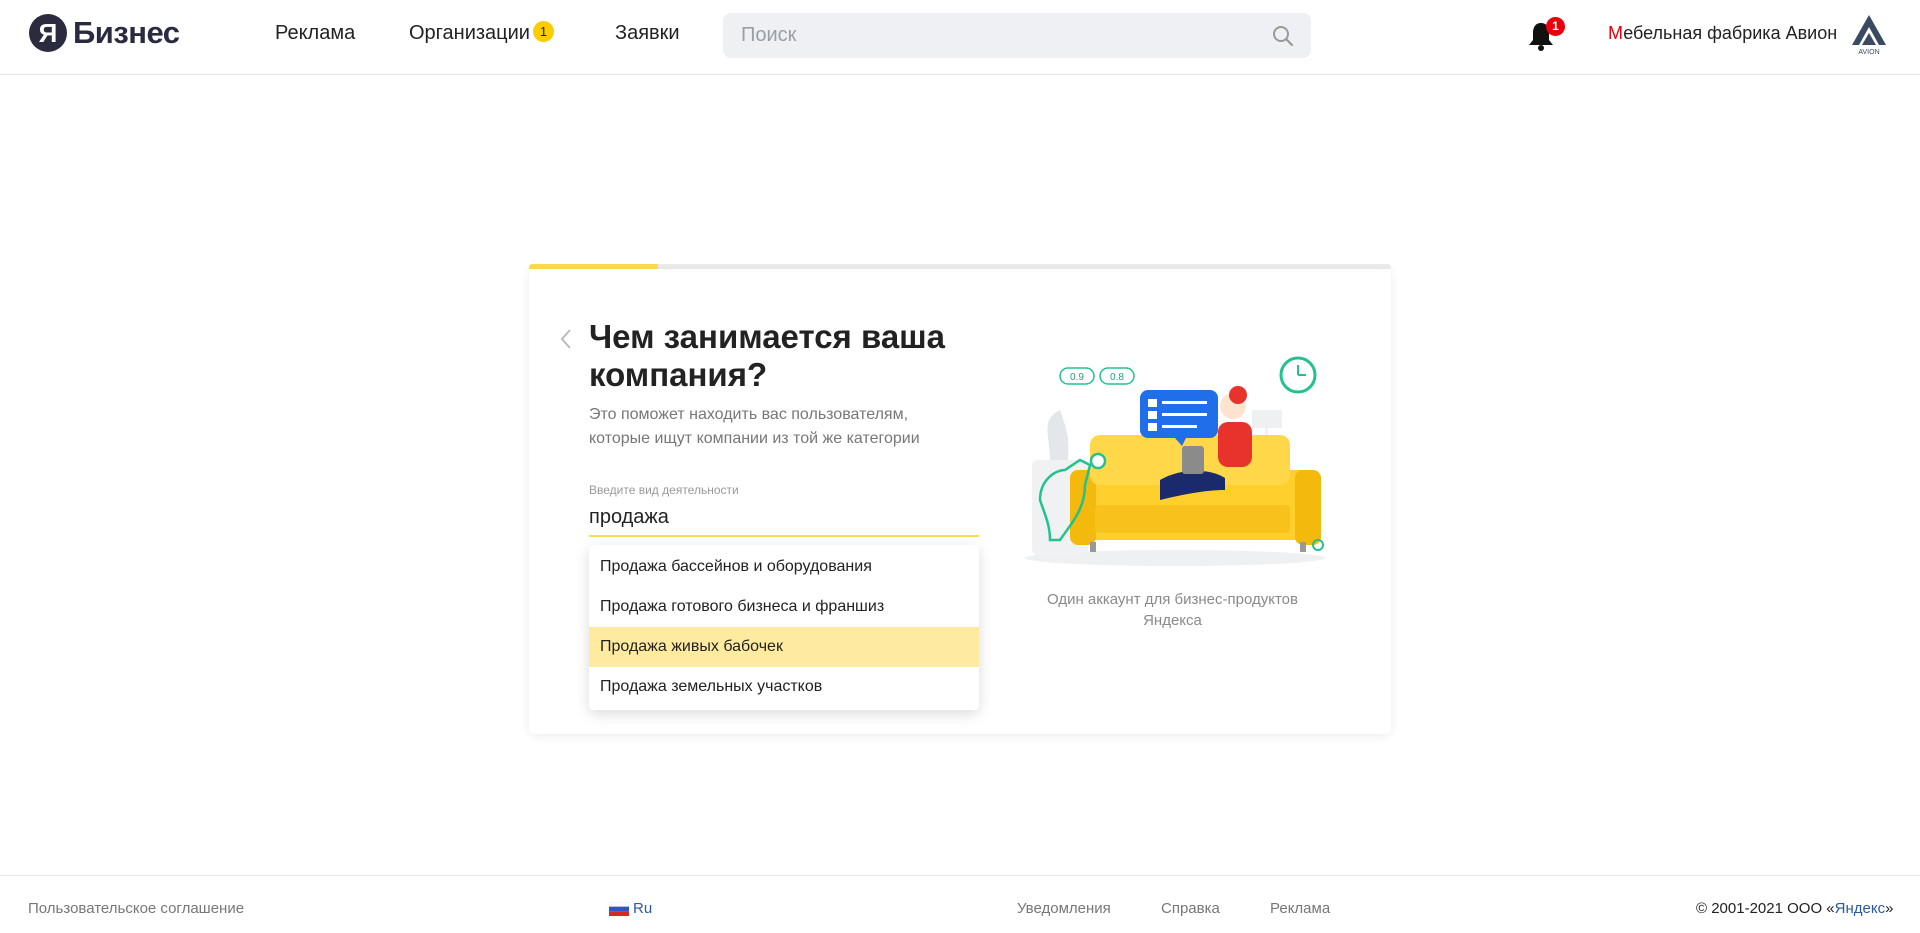  What do you see at coordinates (1175, 461) in the screenshot?
I see `person-on-sofa-illustration: 0.9 0.8` at bounding box center [1175, 461].